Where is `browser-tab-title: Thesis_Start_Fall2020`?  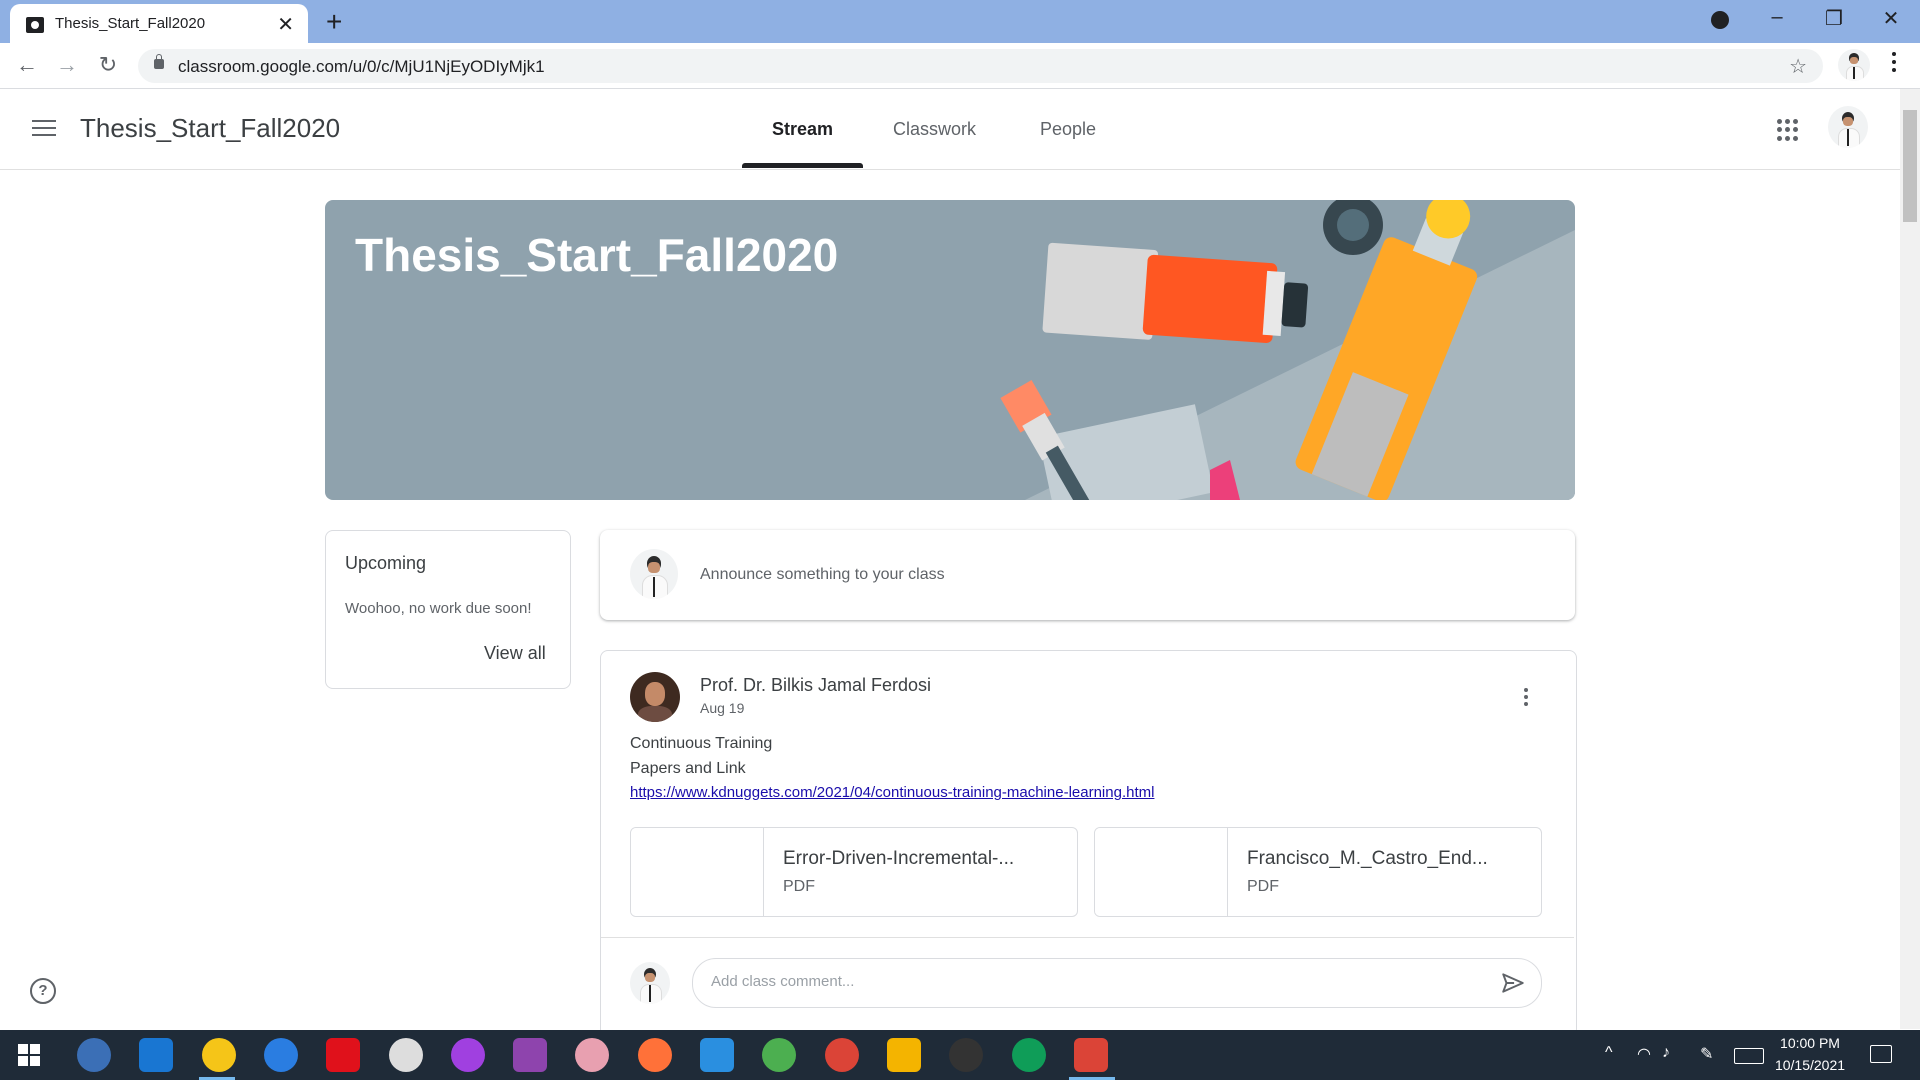 browser-tab-title: Thesis_Start_Fall2020 is located at coordinates (130, 23).